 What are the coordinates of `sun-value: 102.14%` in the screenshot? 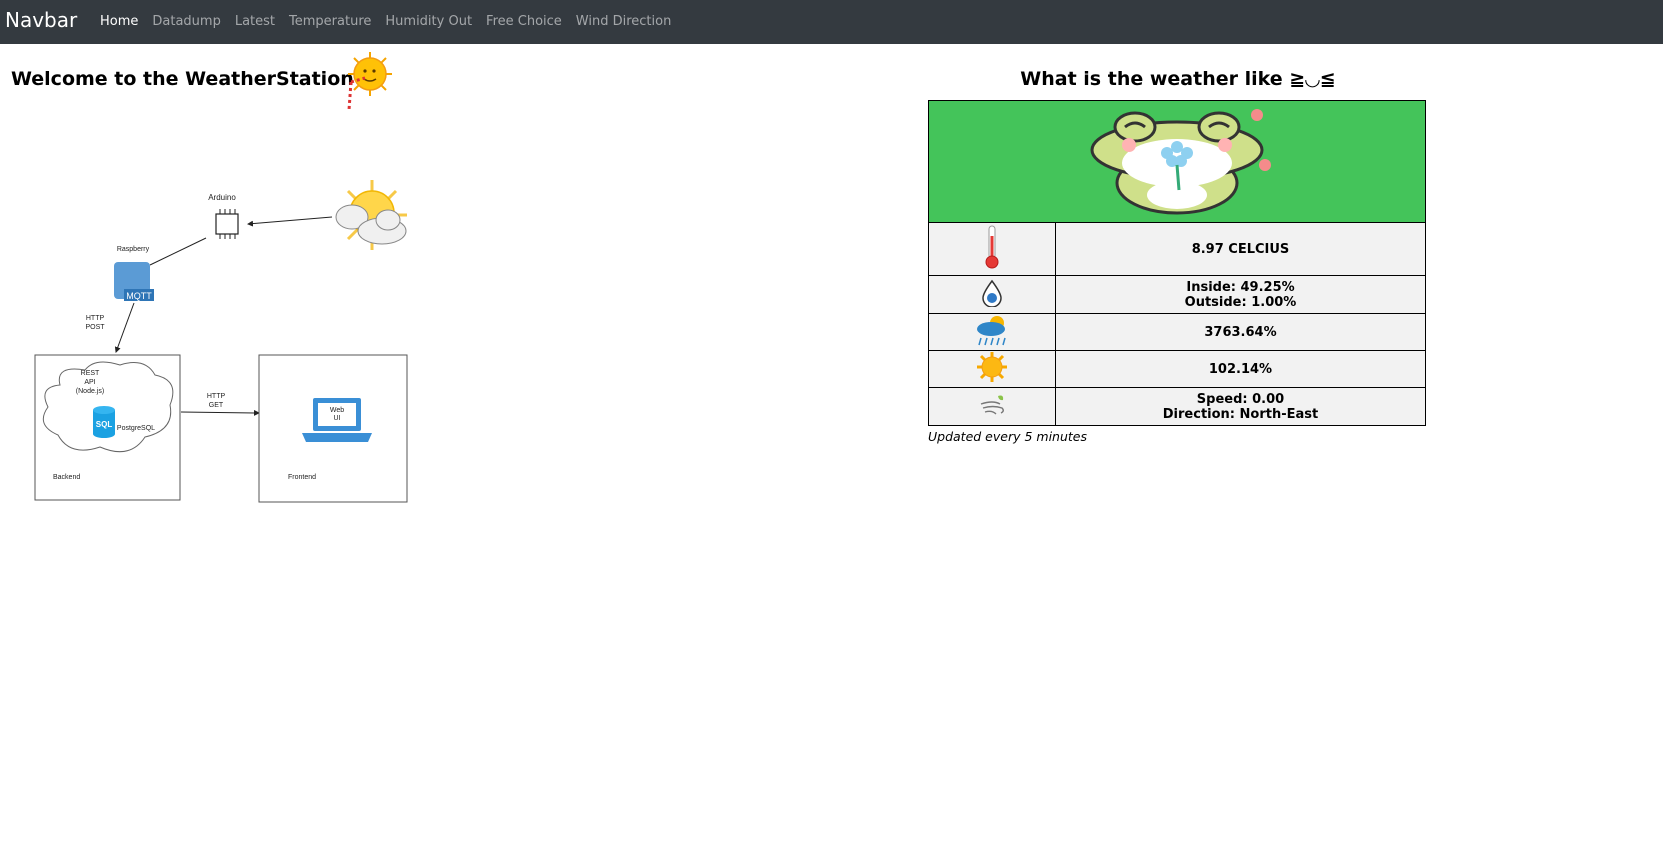 It's located at (1240, 369).